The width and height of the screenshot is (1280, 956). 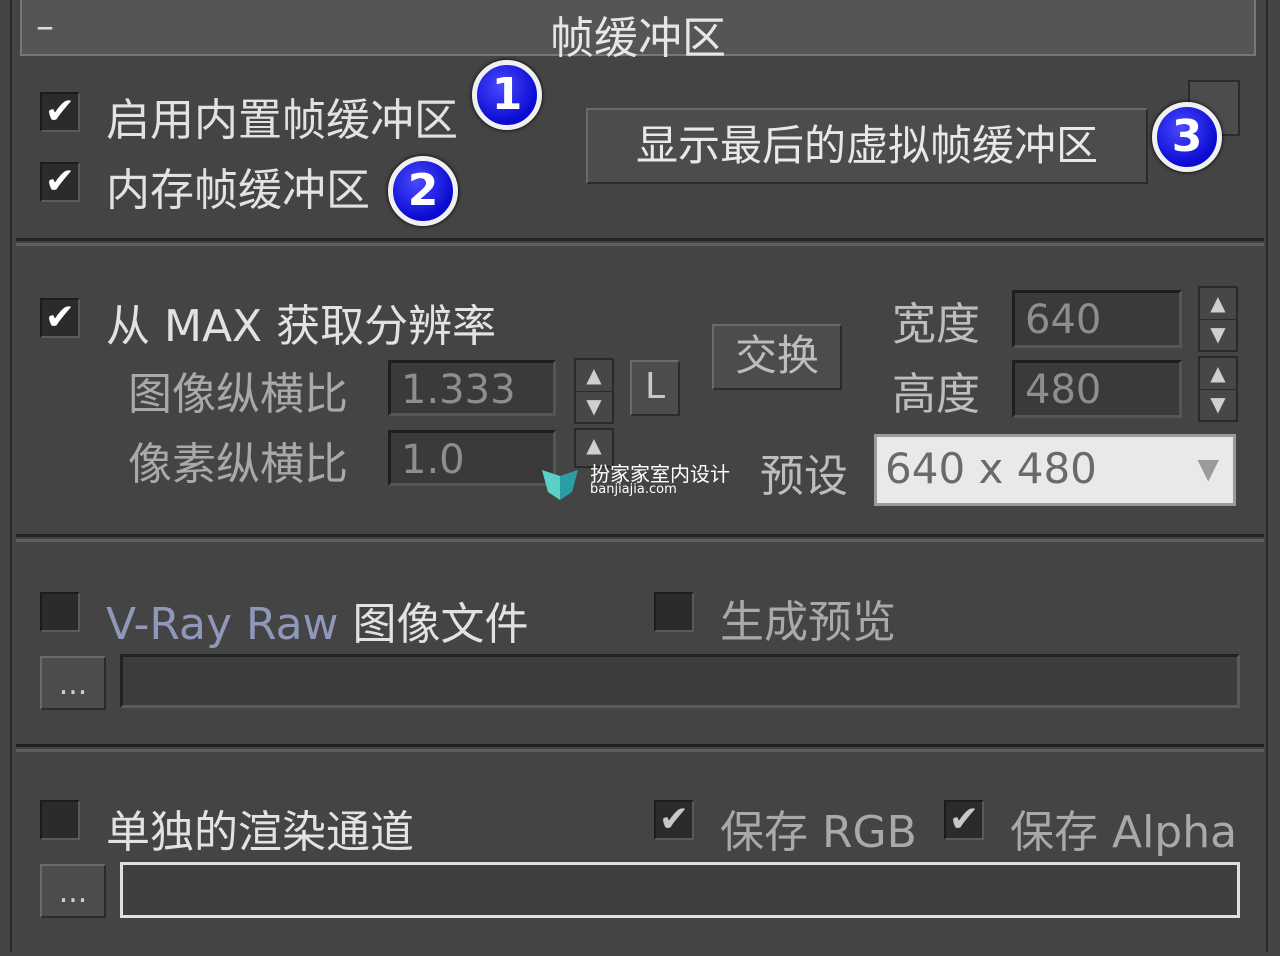 What do you see at coordinates (238, 464) in the screenshot?
I see `pixel-aspect-label: 像素纵横比` at bounding box center [238, 464].